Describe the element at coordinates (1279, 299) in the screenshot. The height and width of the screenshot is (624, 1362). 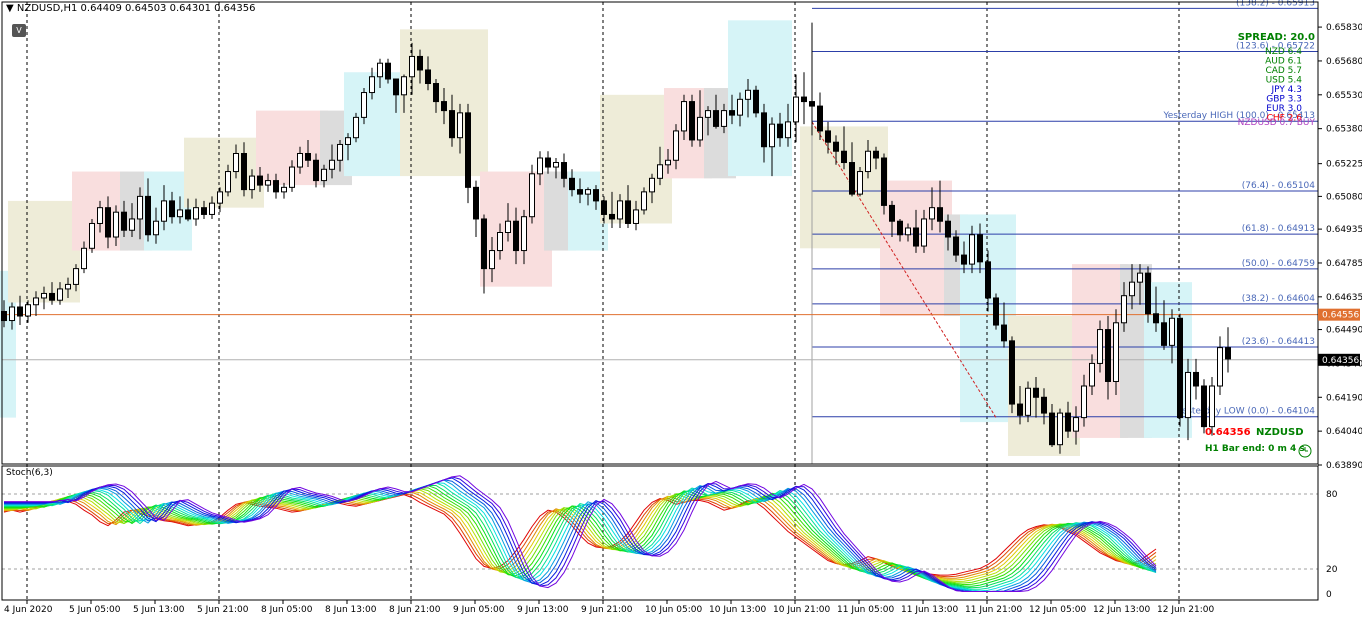
I see `fib-label: (38.2) - 0.64604` at that location.